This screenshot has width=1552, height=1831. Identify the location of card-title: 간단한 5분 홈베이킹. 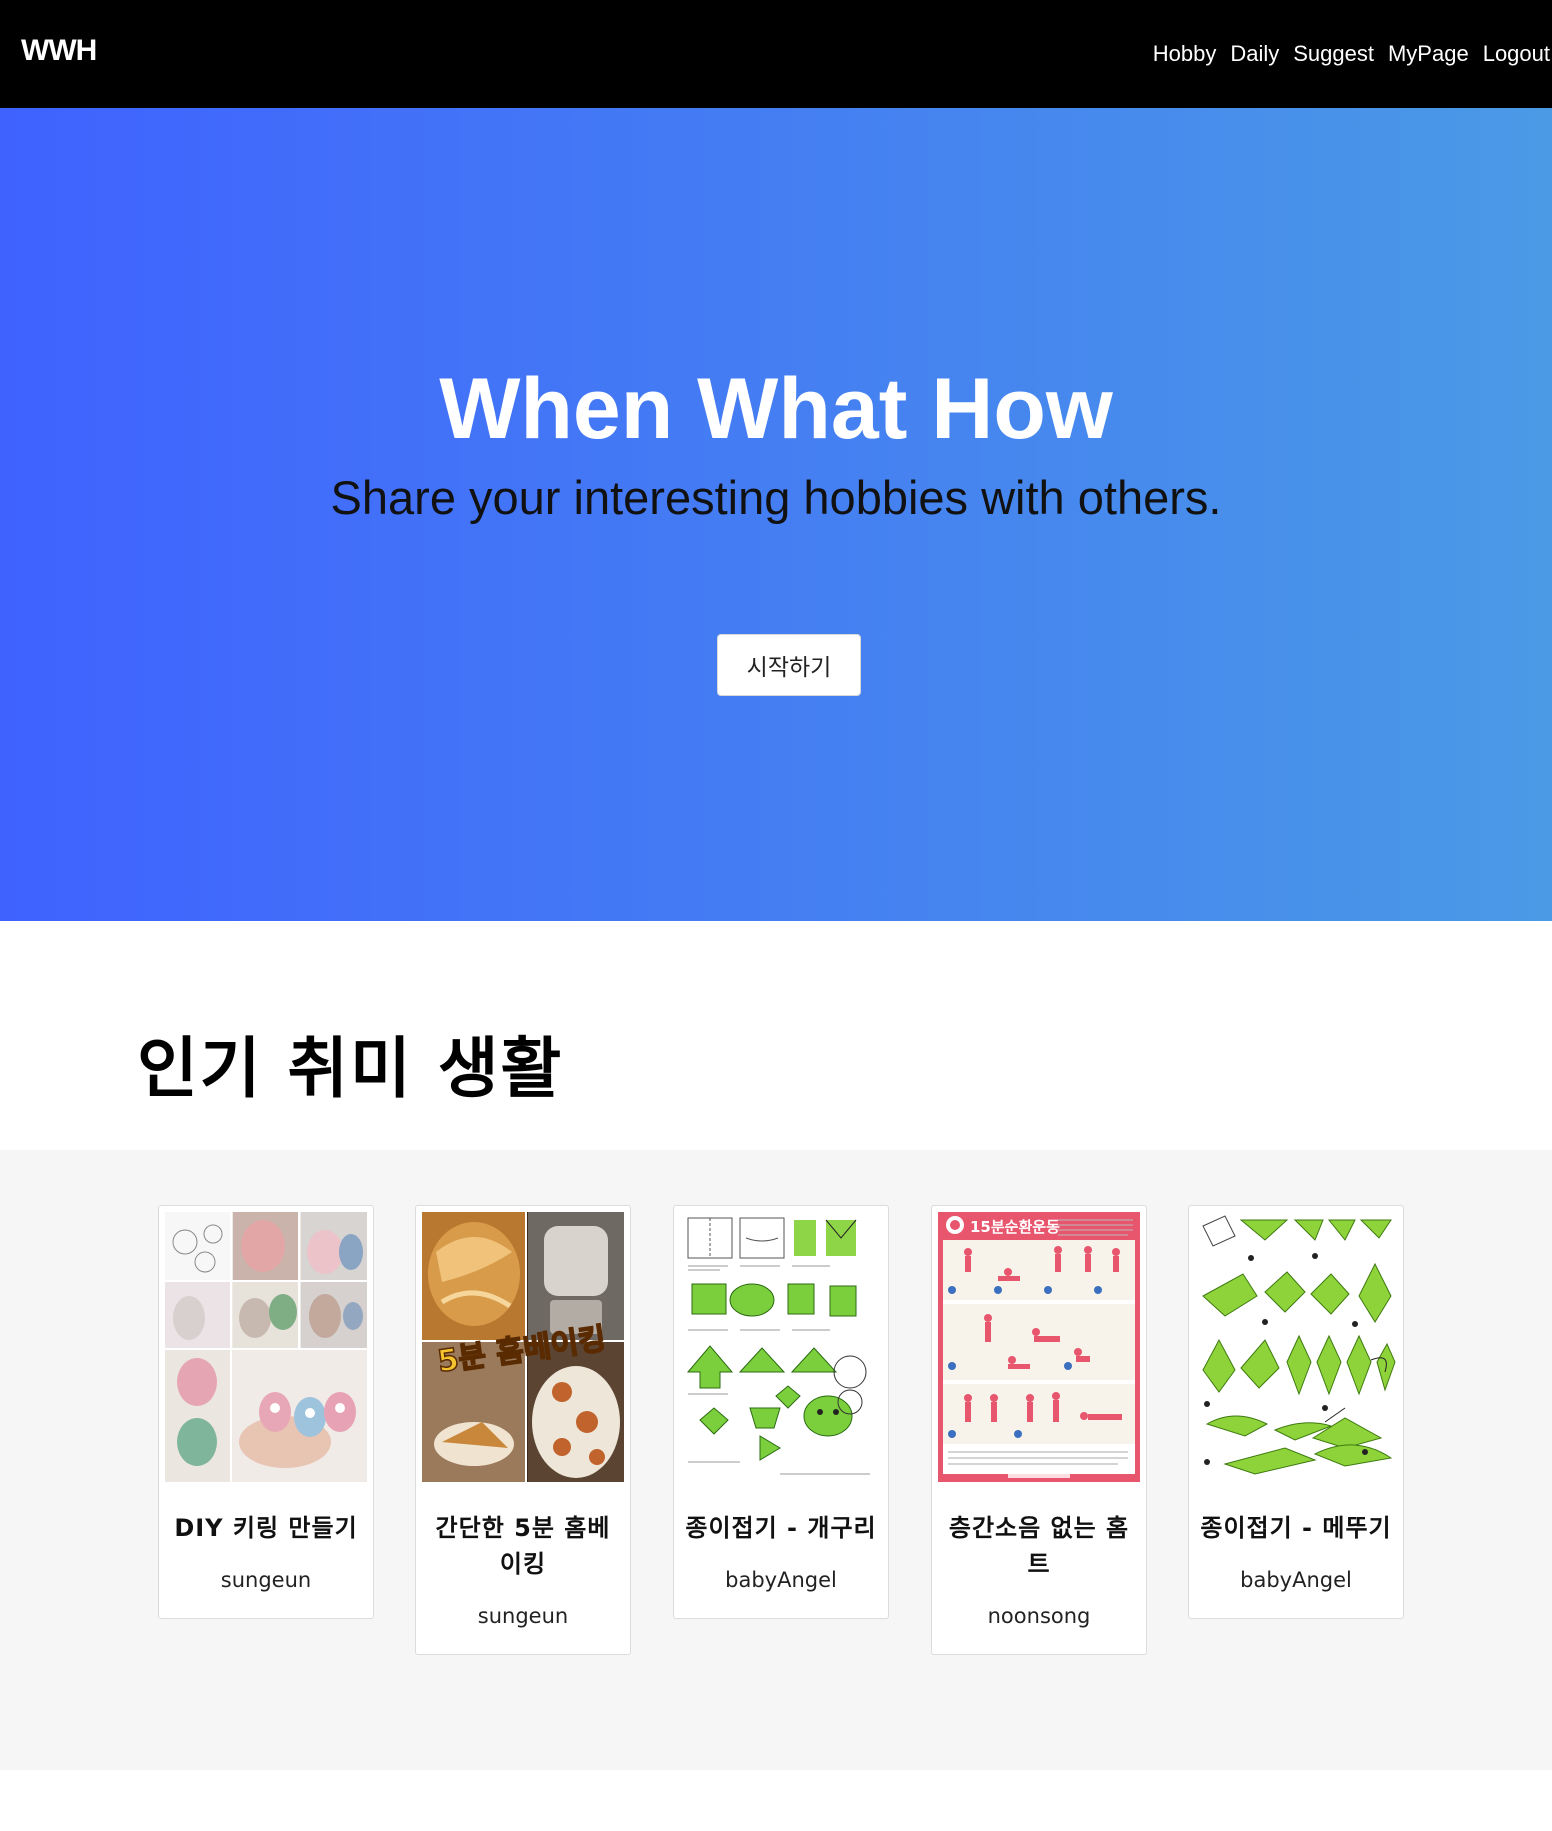
(523, 1546).